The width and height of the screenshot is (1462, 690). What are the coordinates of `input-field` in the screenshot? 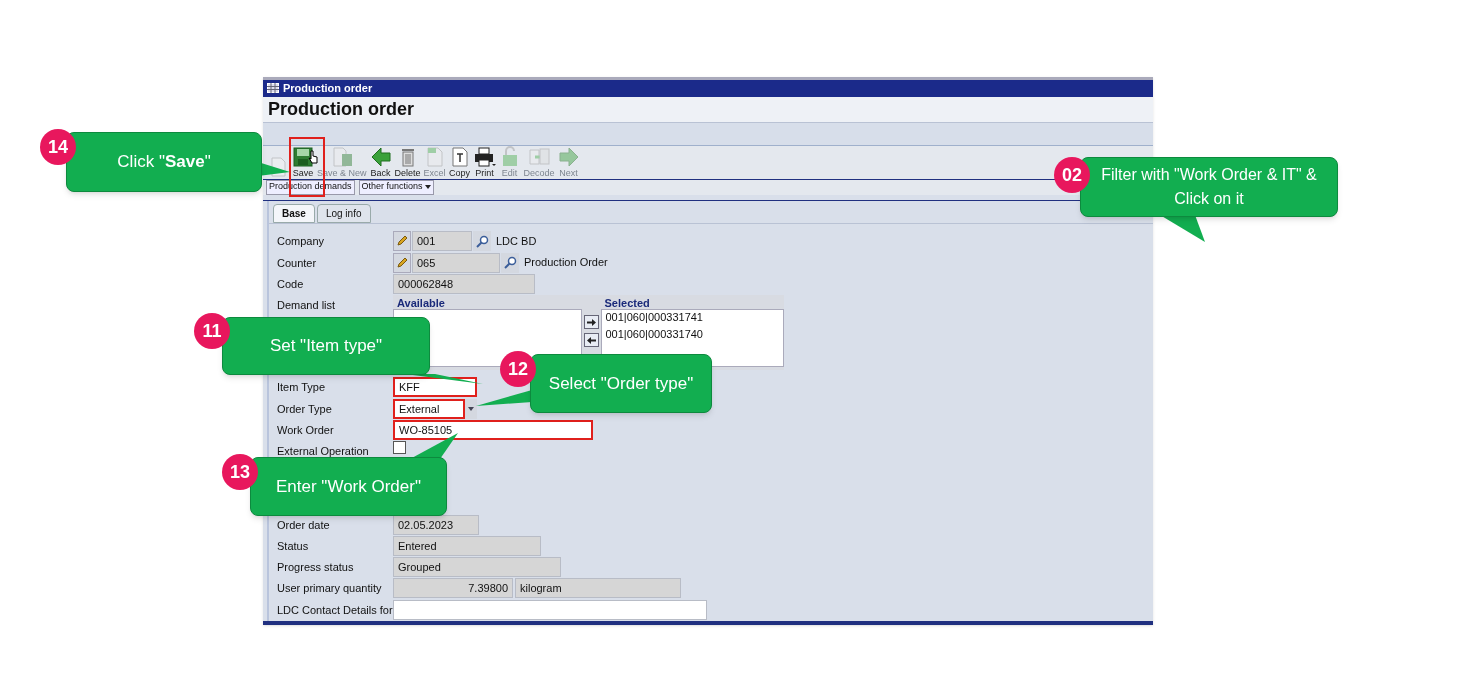 It's located at (550, 609).